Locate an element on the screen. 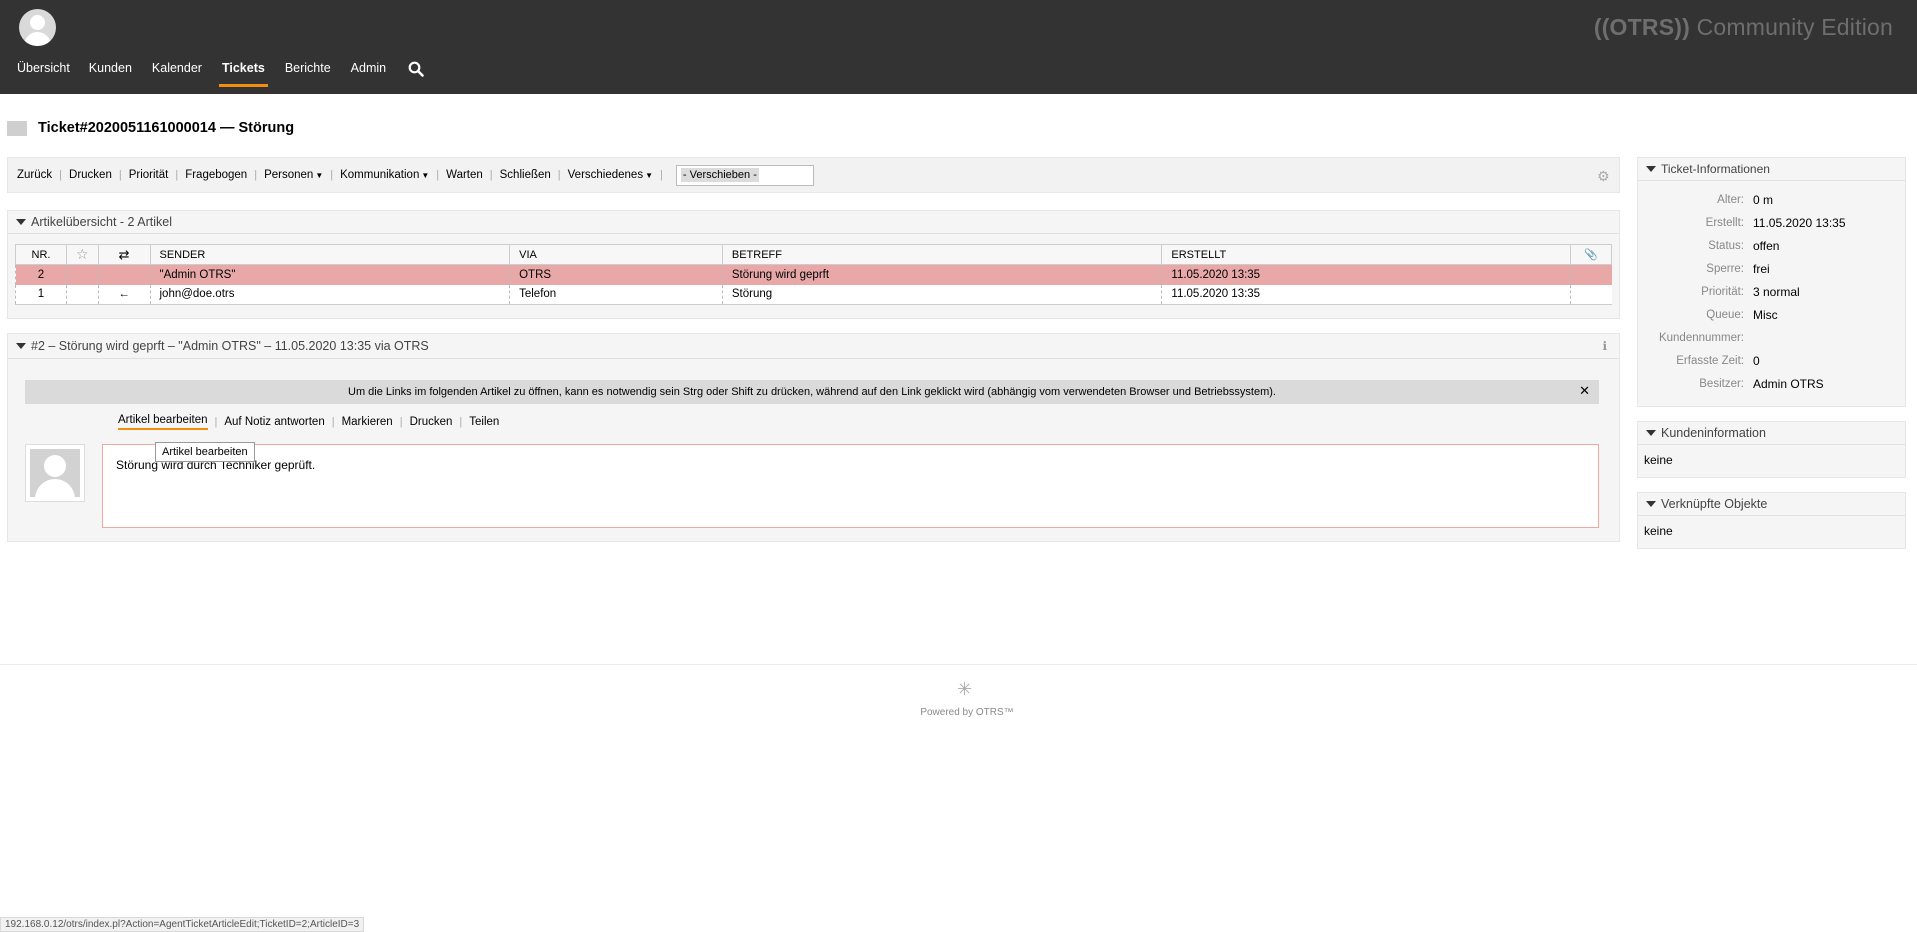 This screenshot has width=1917, height=932. field-queue: Queue: Misc is located at coordinates (1742, 314).